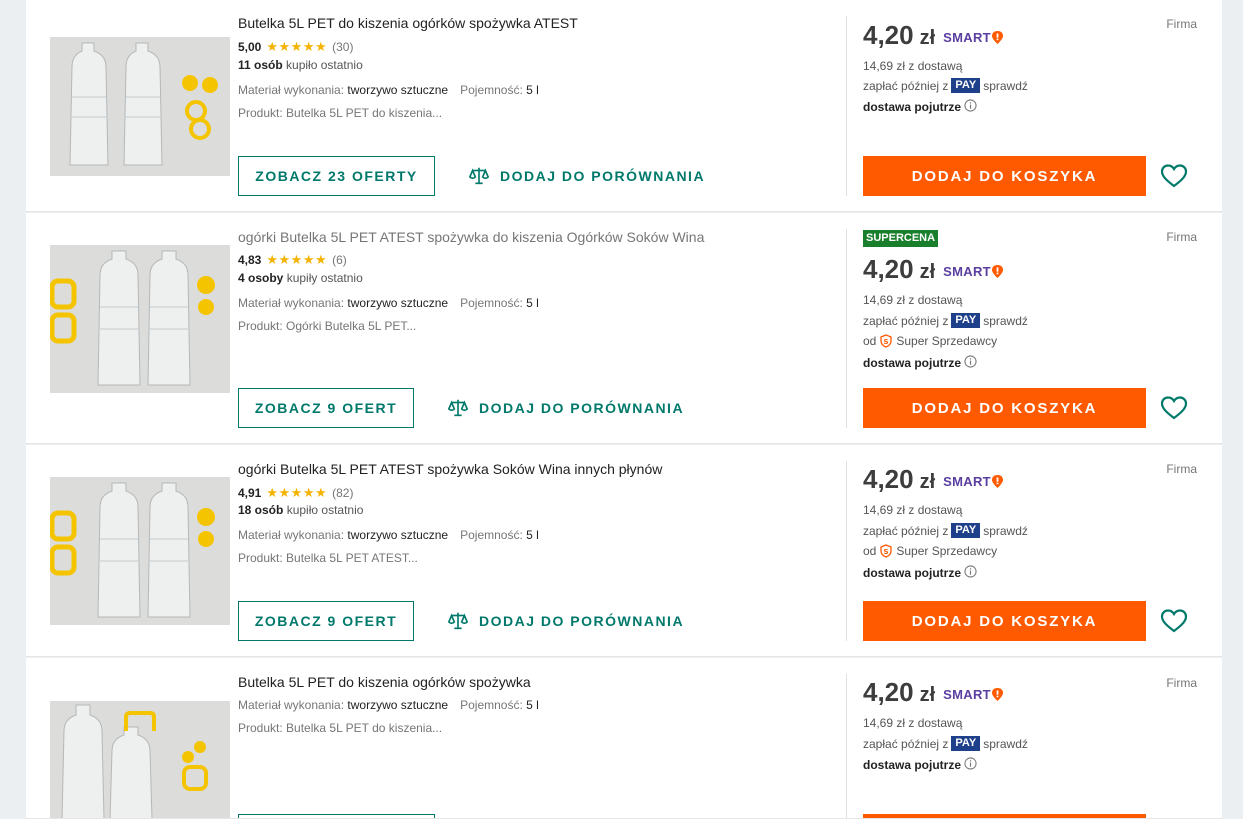 The height and width of the screenshot is (819, 1243). Describe the element at coordinates (966, 320) in the screenshot. I see `pay-badge: PAY` at that location.